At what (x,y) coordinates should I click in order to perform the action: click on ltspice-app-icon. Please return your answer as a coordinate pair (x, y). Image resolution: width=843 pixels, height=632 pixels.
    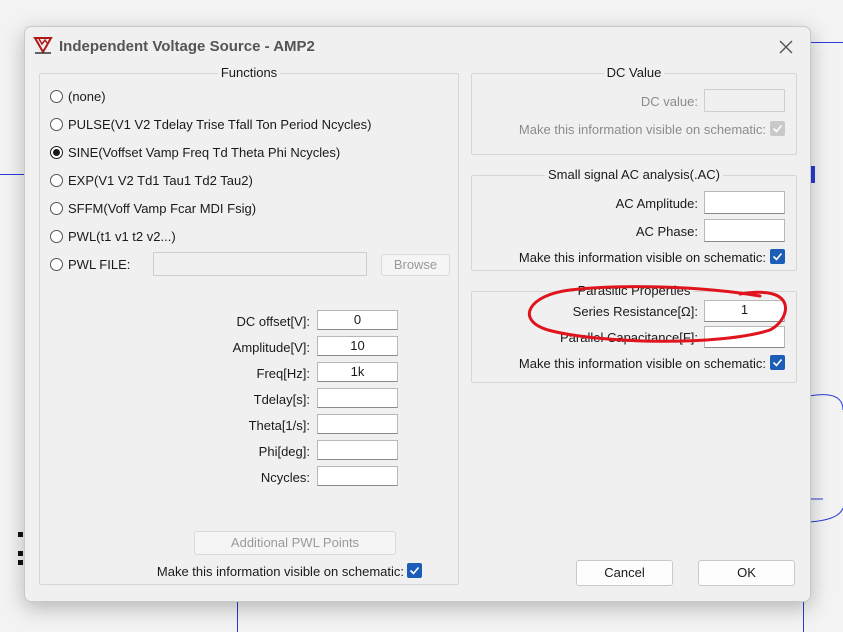
    Looking at the image, I should click on (43, 46).